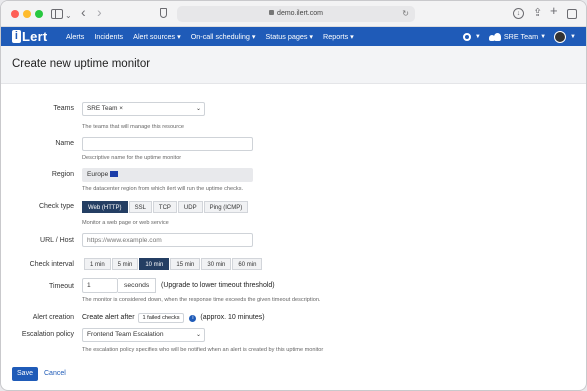 This screenshot has width=587, height=391. Describe the element at coordinates (25, 374) in the screenshot. I see `save-button: Save` at that location.